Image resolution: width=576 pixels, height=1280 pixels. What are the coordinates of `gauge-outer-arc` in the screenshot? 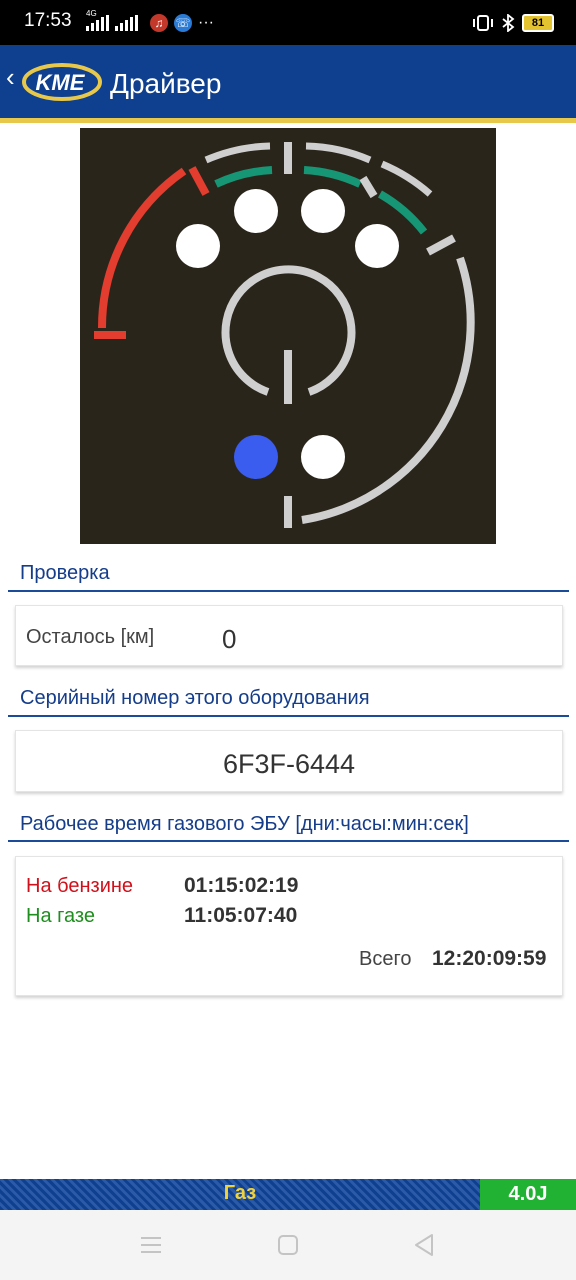 It's located at (388, 390).